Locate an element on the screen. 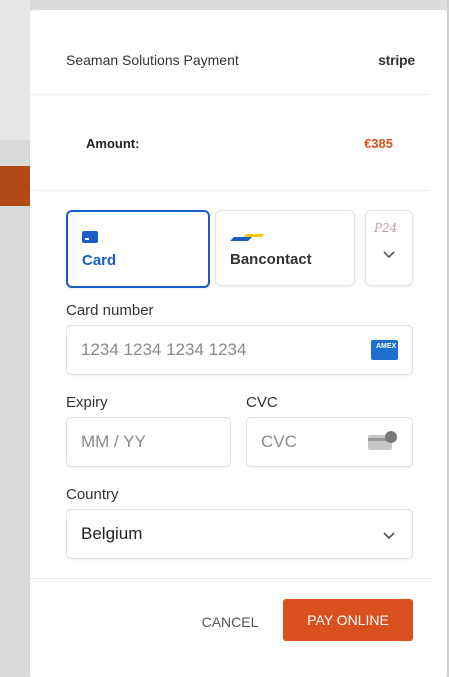  country-label: Country is located at coordinates (92, 494).